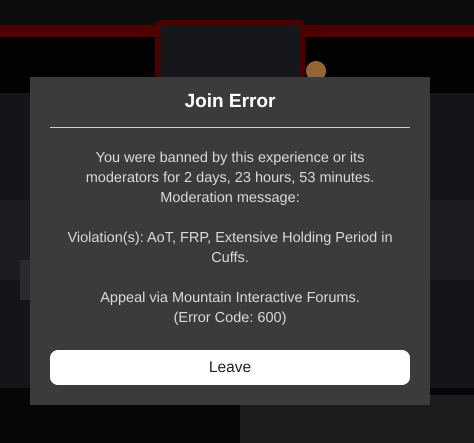  What do you see at coordinates (230, 367) in the screenshot?
I see `leave-button: Leave` at bounding box center [230, 367].